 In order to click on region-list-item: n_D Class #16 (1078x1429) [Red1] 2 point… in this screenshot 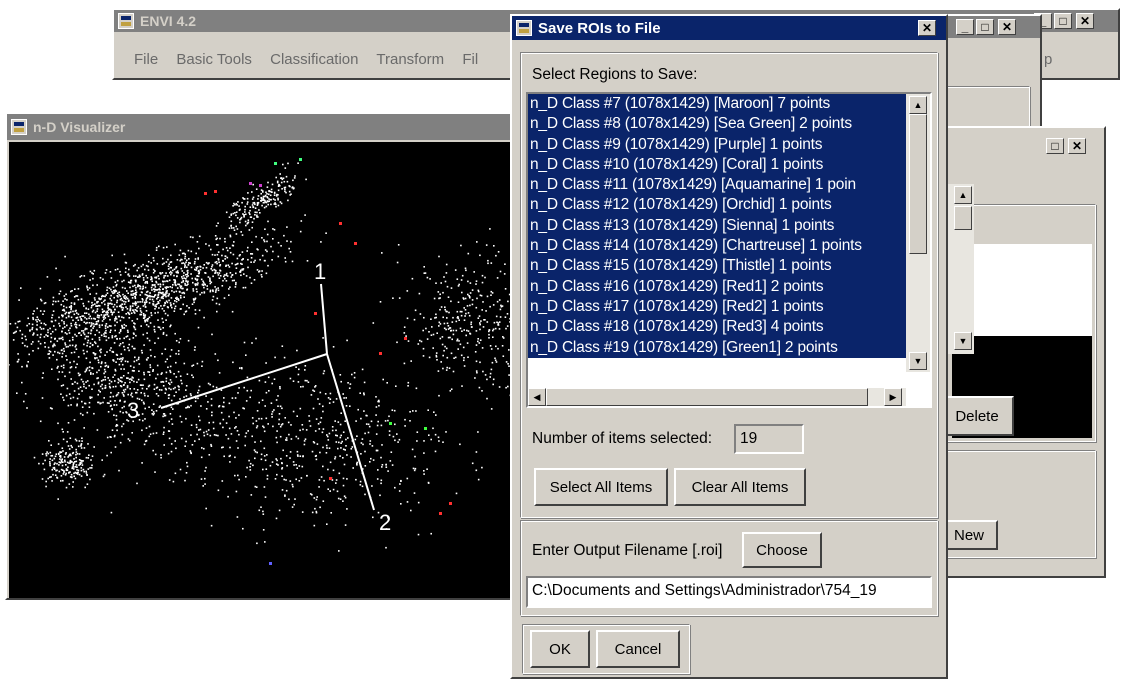, I will do `click(717, 286)`.